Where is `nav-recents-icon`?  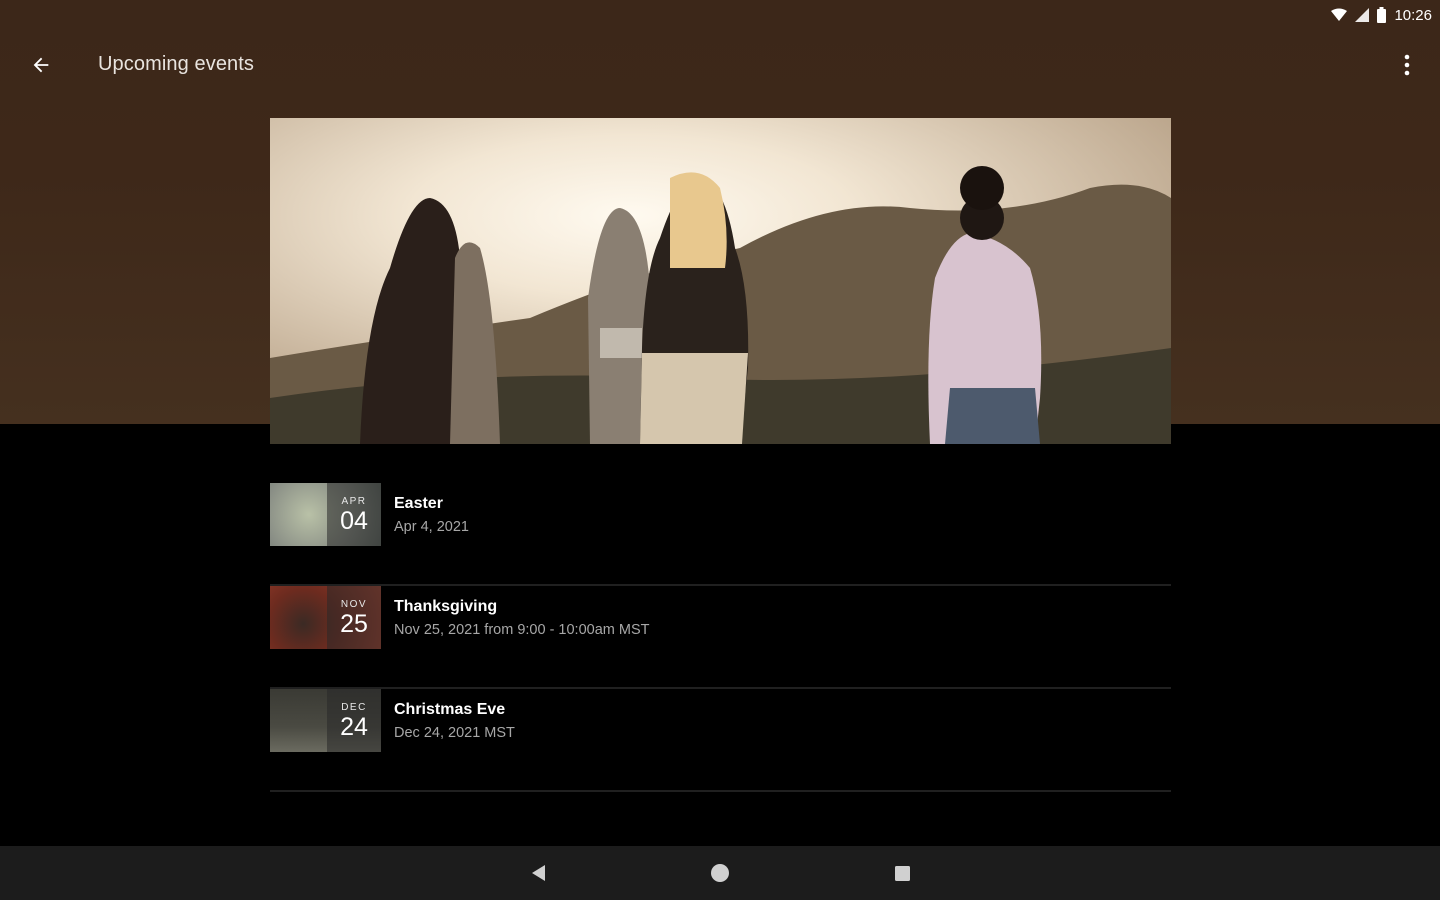 nav-recents-icon is located at coordinates (902, 873).